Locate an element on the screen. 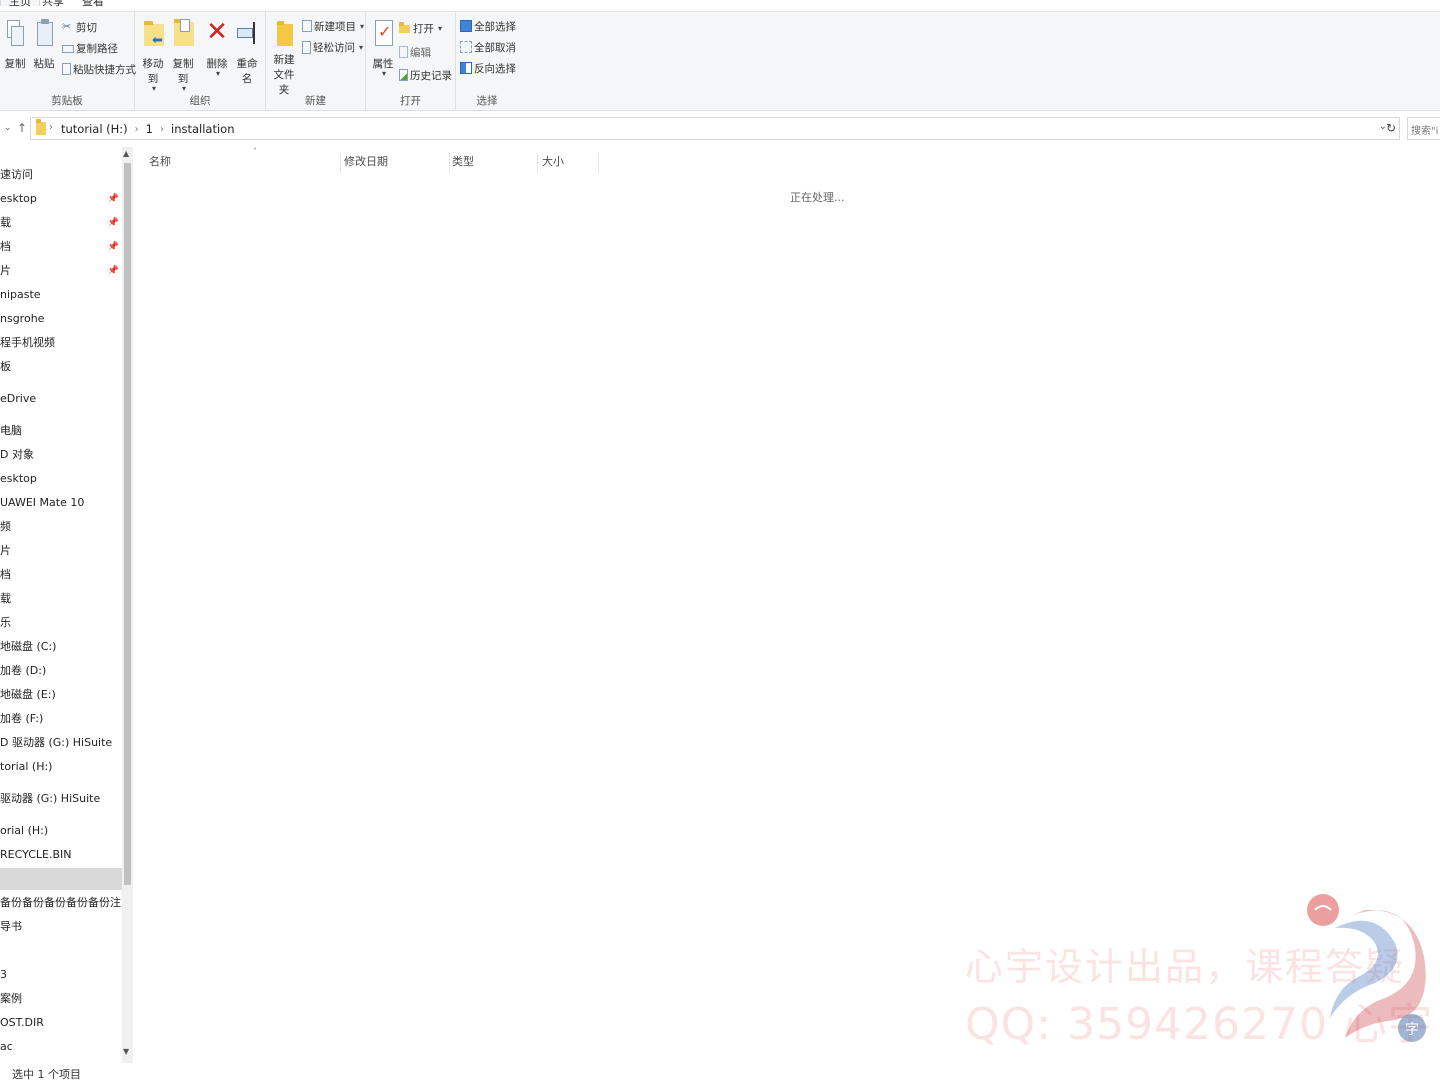 The height and width of the screenshot is (1080, 1440). column-header-name: ˄ 名称 is located at coordinates (245, 160).